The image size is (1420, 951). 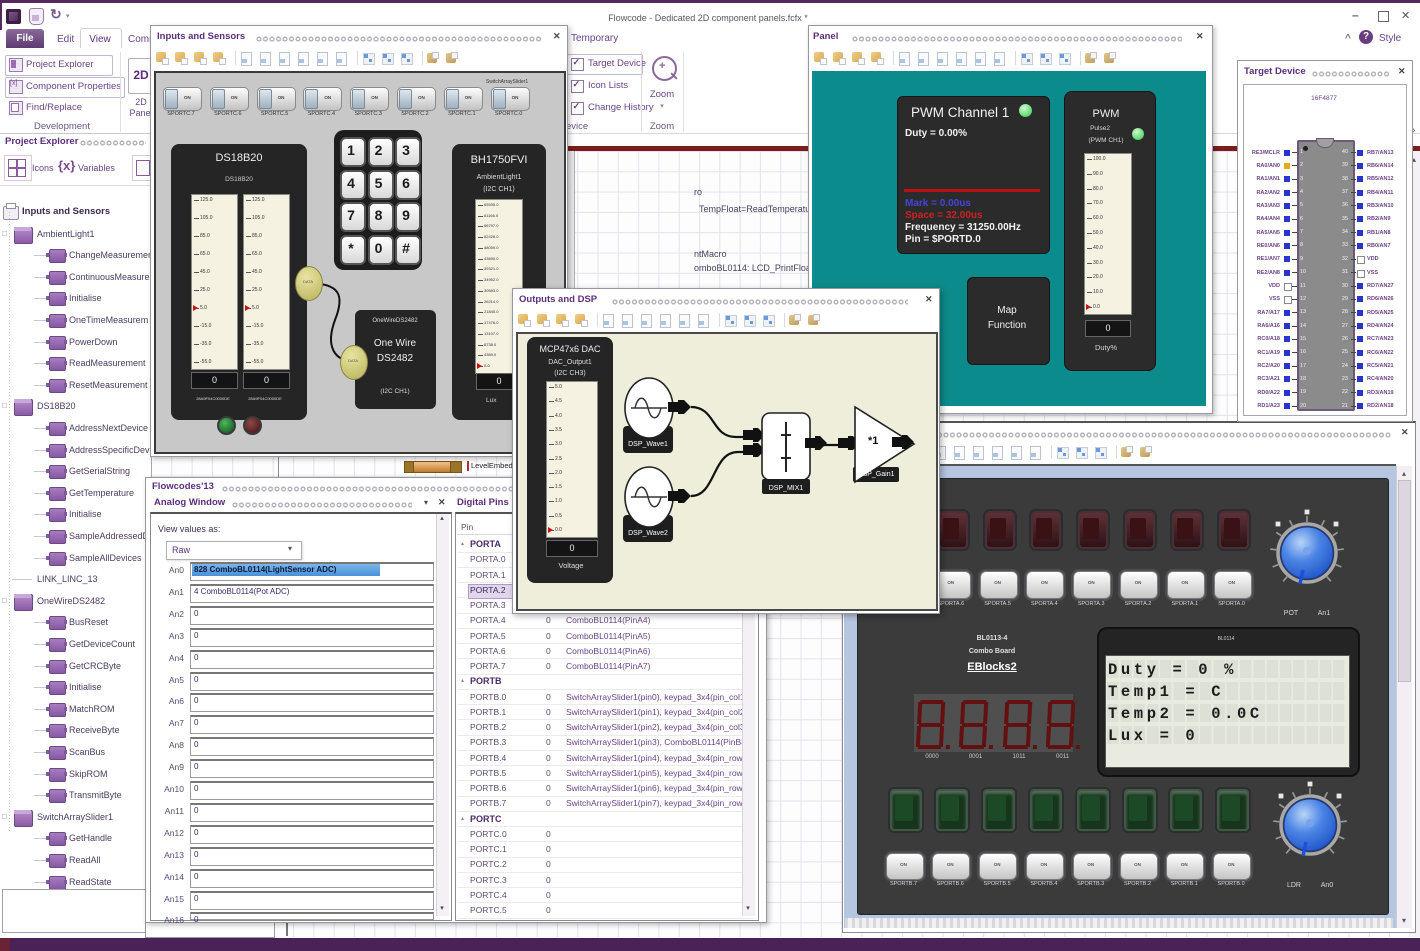 I want to click on svg-text: DSP_Wave2, so click(x=648, y=533).